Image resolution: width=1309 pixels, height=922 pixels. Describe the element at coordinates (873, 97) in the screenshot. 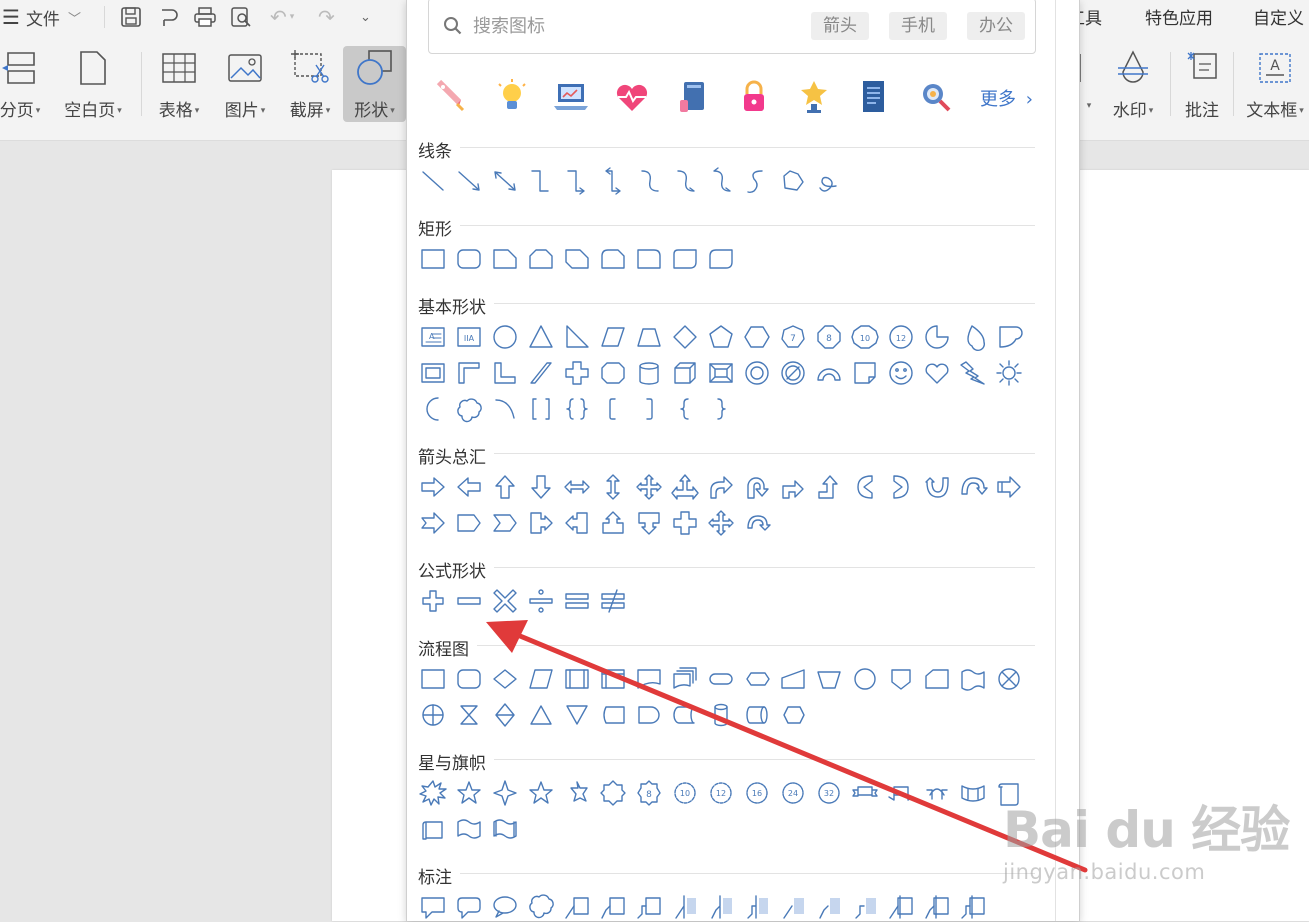

I see `document-icon` at that location.